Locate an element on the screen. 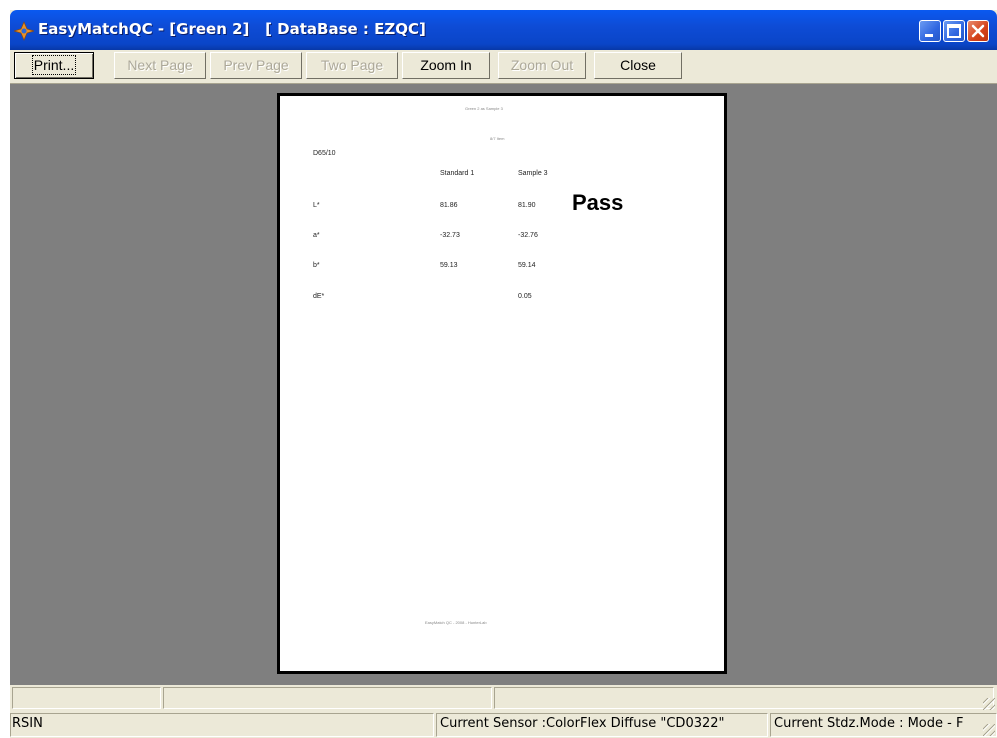 This screenshot has width=997, height=738. sample-column-header: Sample 3 is located at coordinates (533, 173).